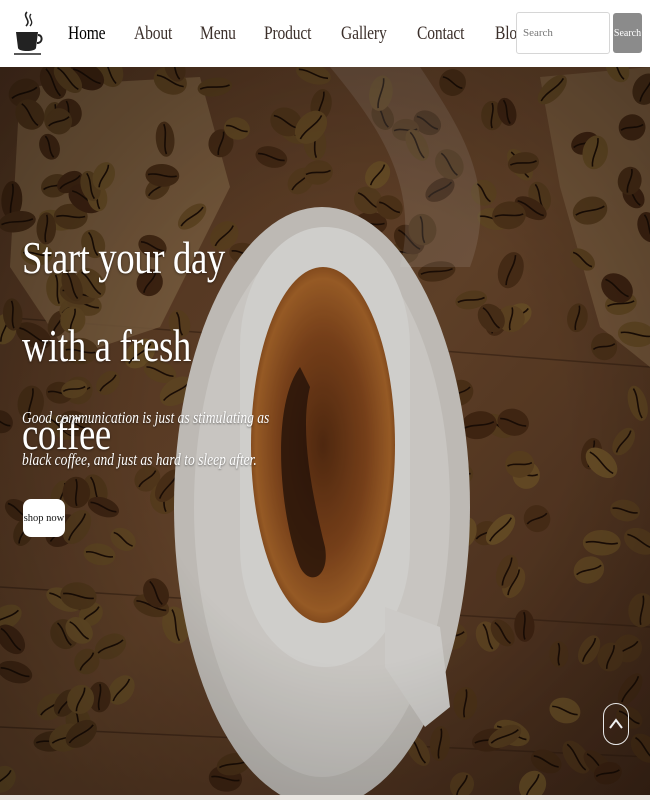  I want to click on page-bottom-strip, so click(325, 797).